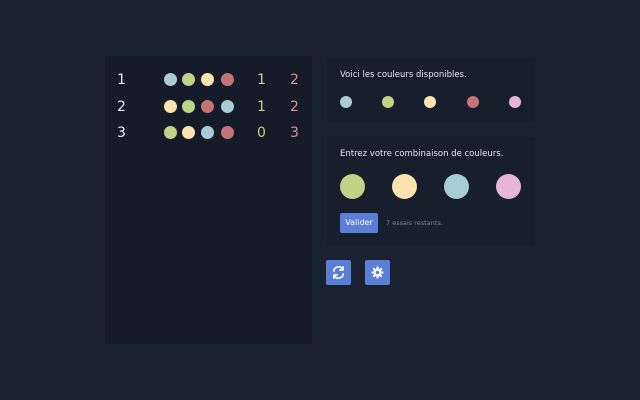  I want to click on refresh-icon, so click(338, 272).